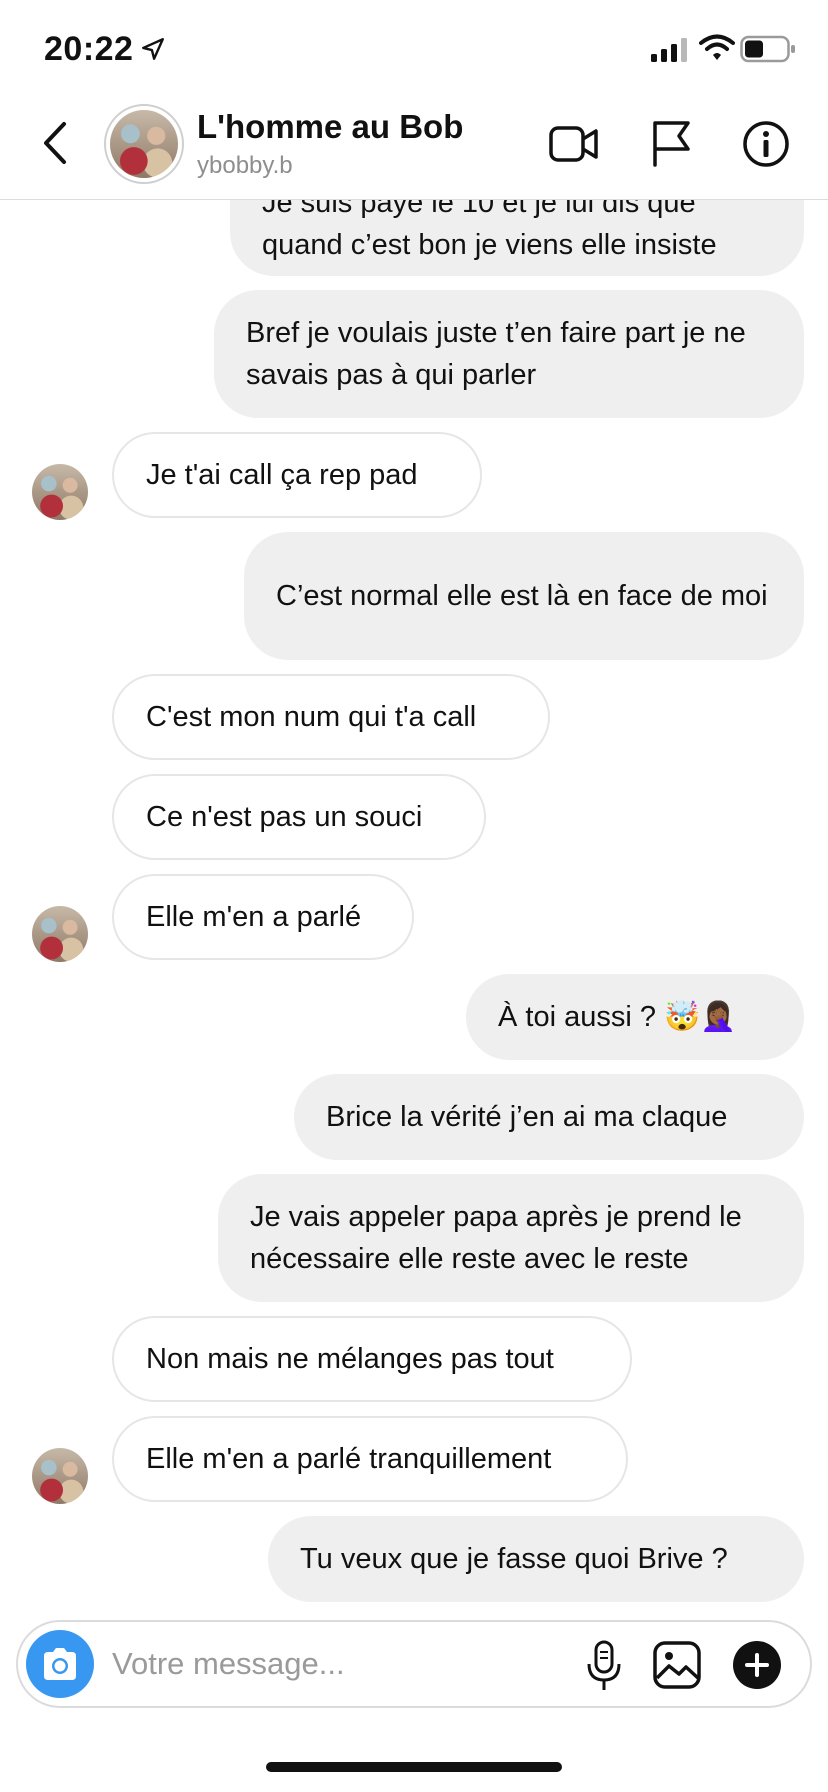  What do you see at coordinates (757, 1665) in the screenshot?
I see `plus-circle-icon` at bounding box center [757, 1665].